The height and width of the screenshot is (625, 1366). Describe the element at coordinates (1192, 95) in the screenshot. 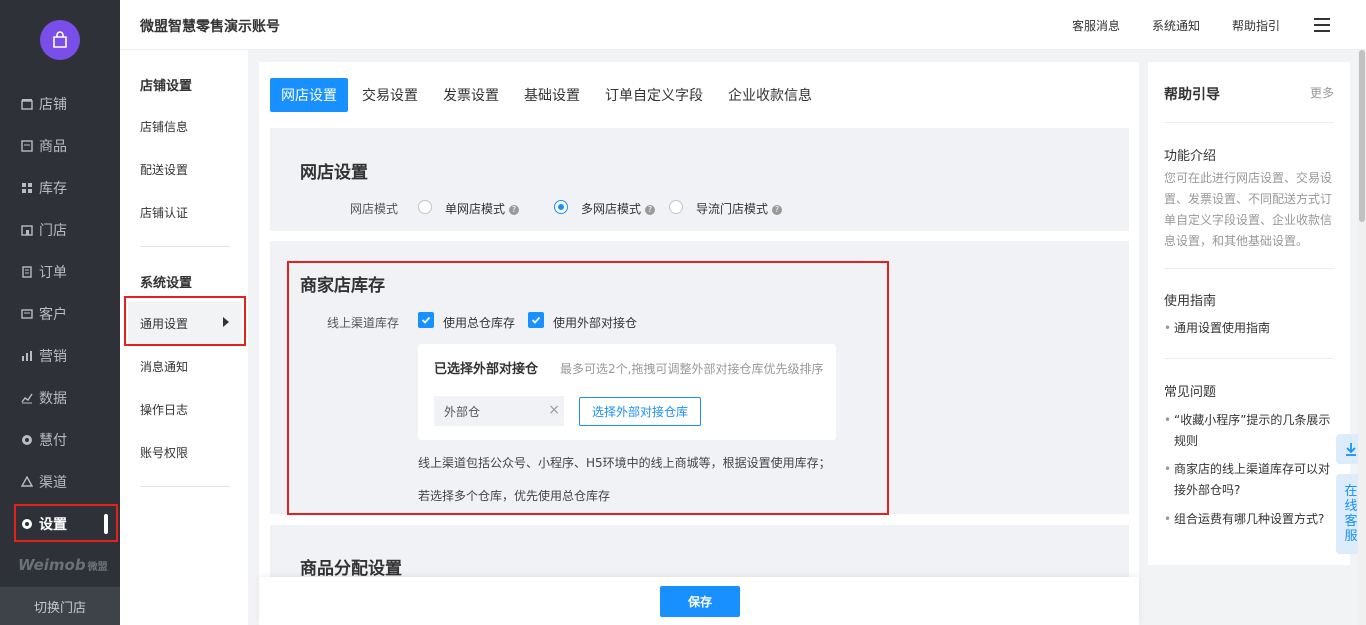

I see `help-title: 帮助引导` at that location.